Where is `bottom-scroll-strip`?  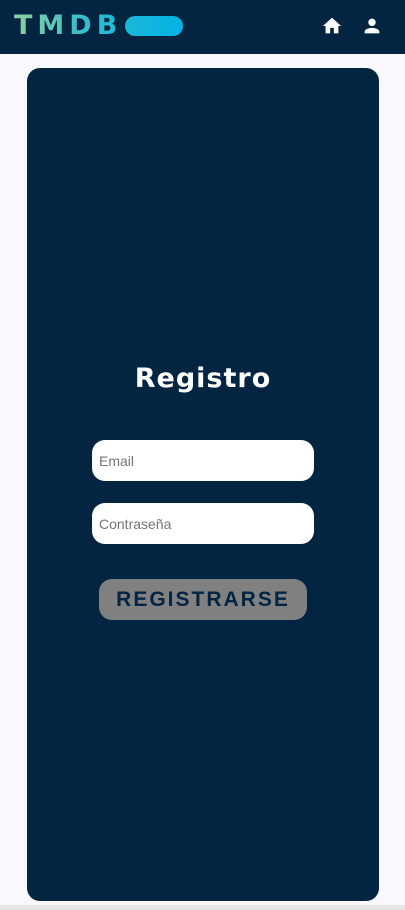 bottom-scroll-strip is located at coordinates (202, 907).